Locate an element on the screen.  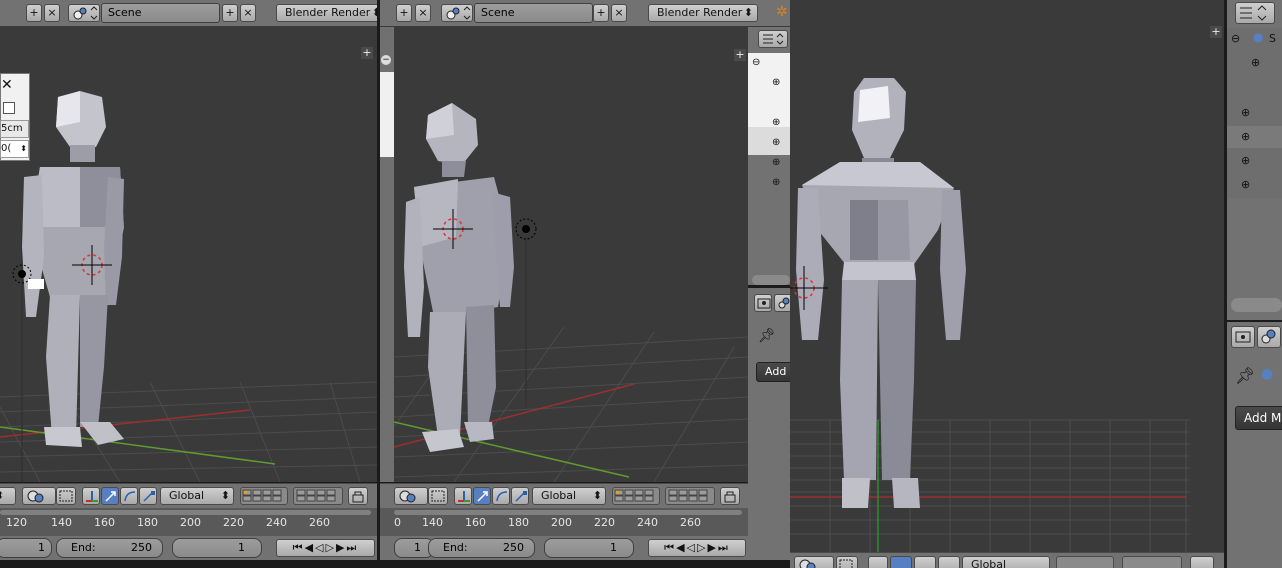
collapse-icon: − is located at coordinates (386, 60).